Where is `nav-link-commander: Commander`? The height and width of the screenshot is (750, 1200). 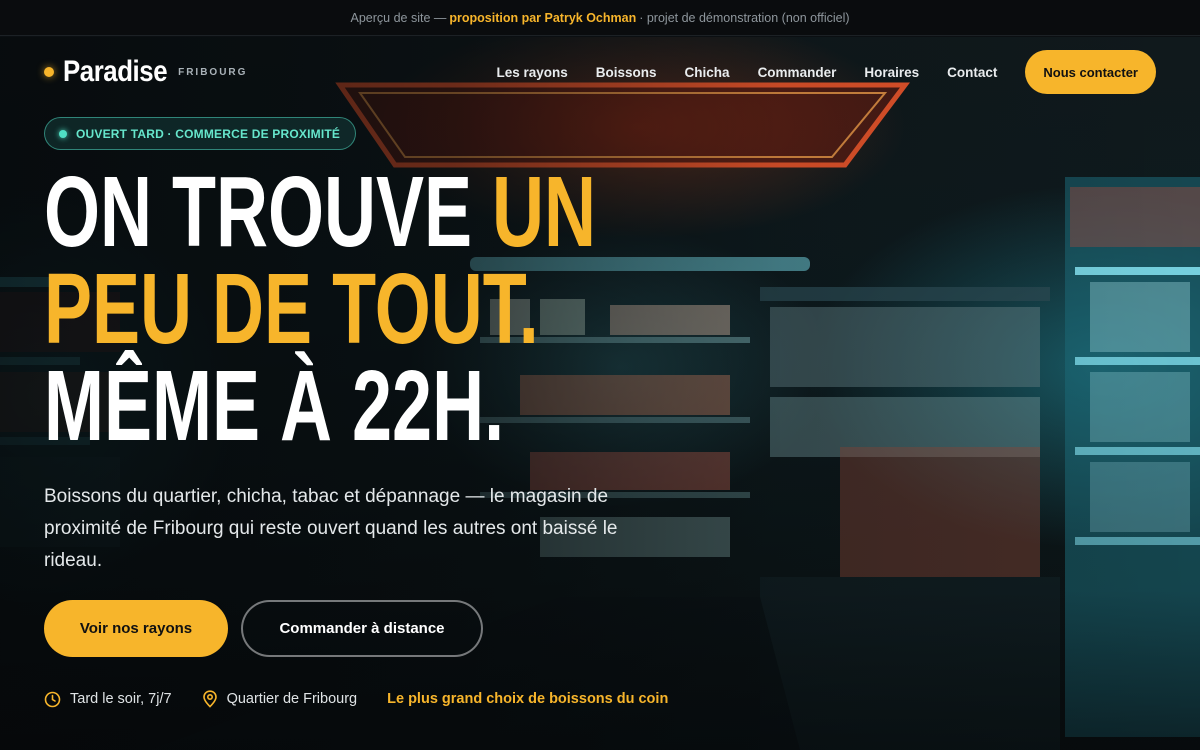 nav-link-commander: Commander is located at coordinates (797, 72).